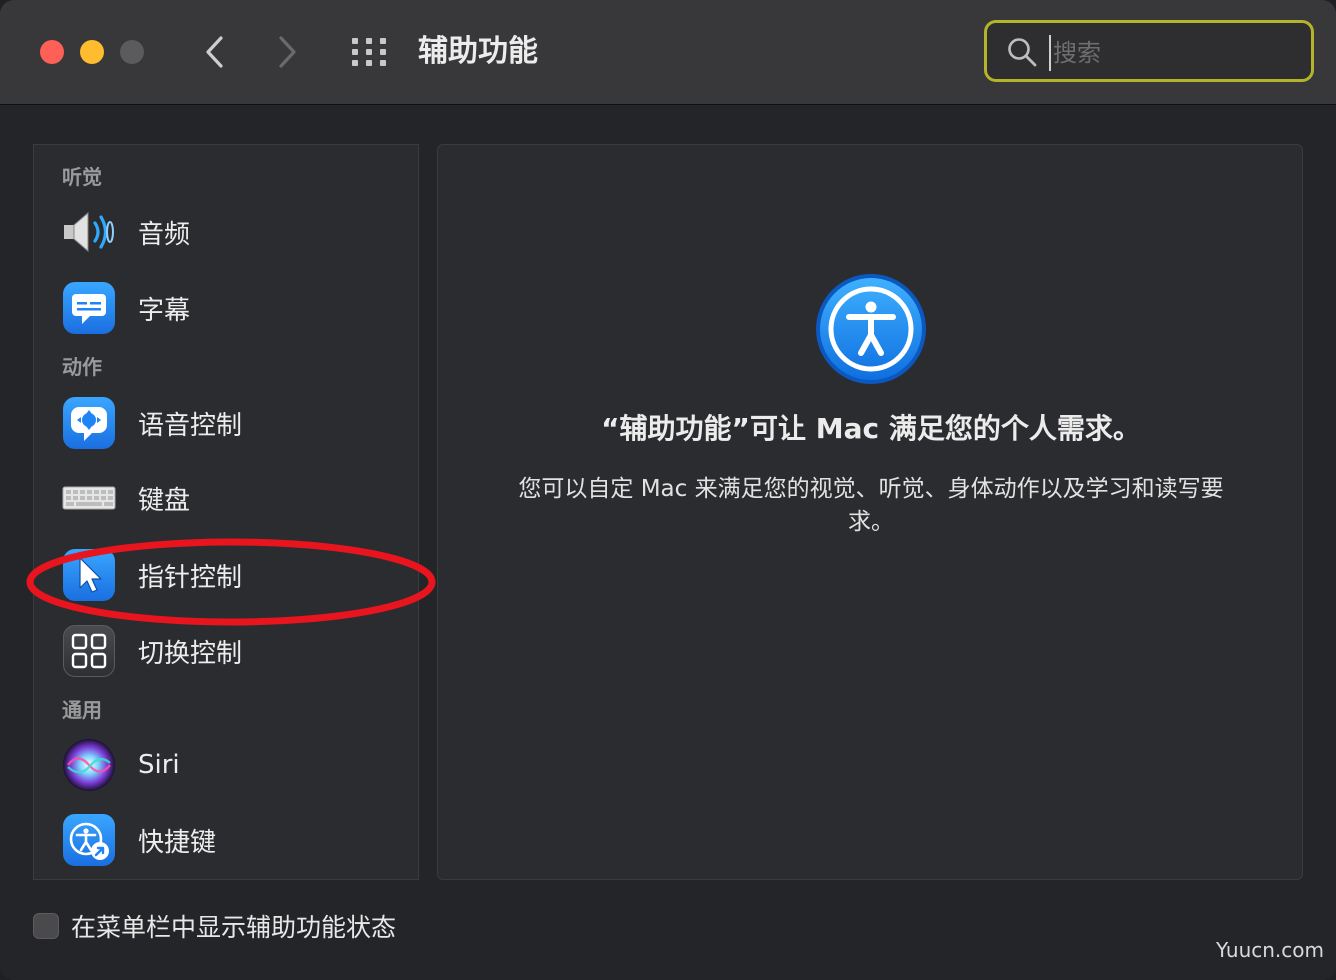  I want to click on sidebar-item-voice-control: 语音控制, so click(232, 423).